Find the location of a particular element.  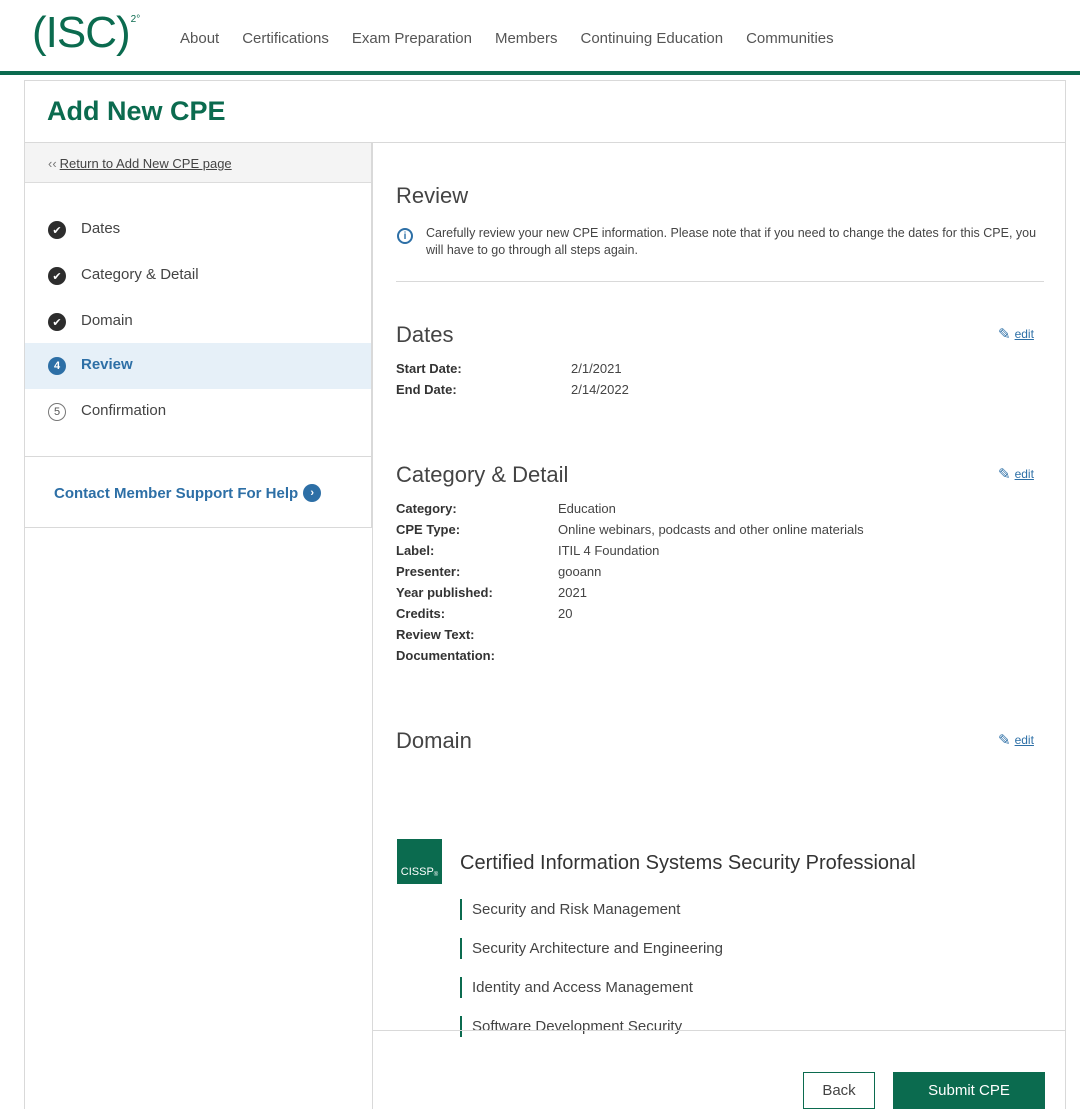

nav-exam-preparation: Exam Preparation is located at coordinates (412, 39).